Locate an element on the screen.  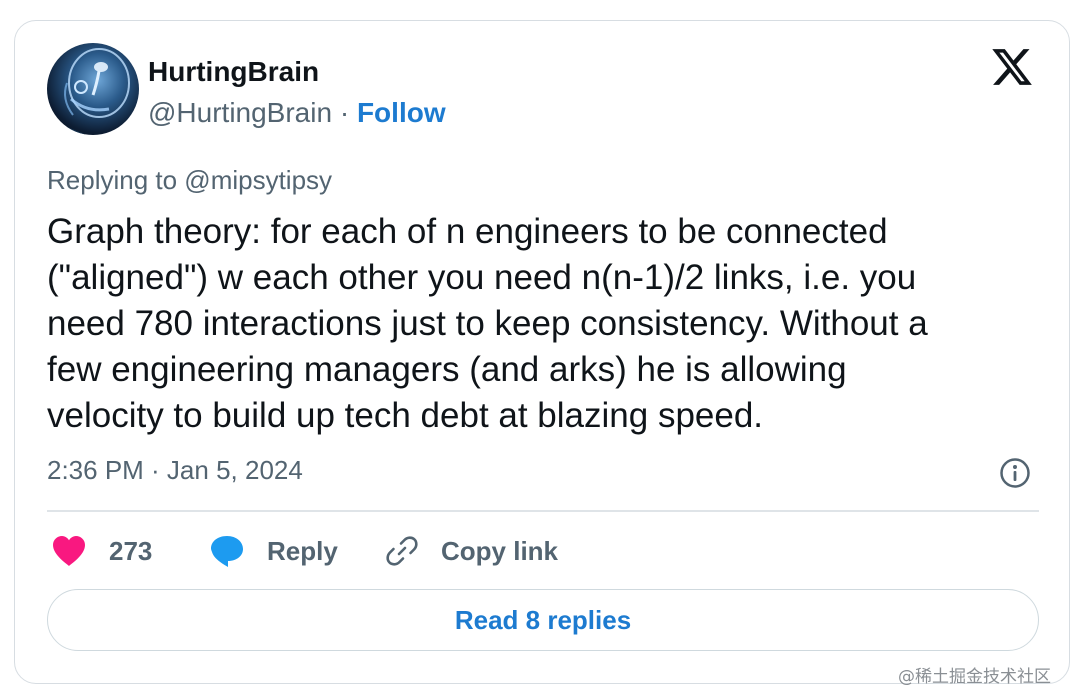
avatar is located at coordinates (93, 89).